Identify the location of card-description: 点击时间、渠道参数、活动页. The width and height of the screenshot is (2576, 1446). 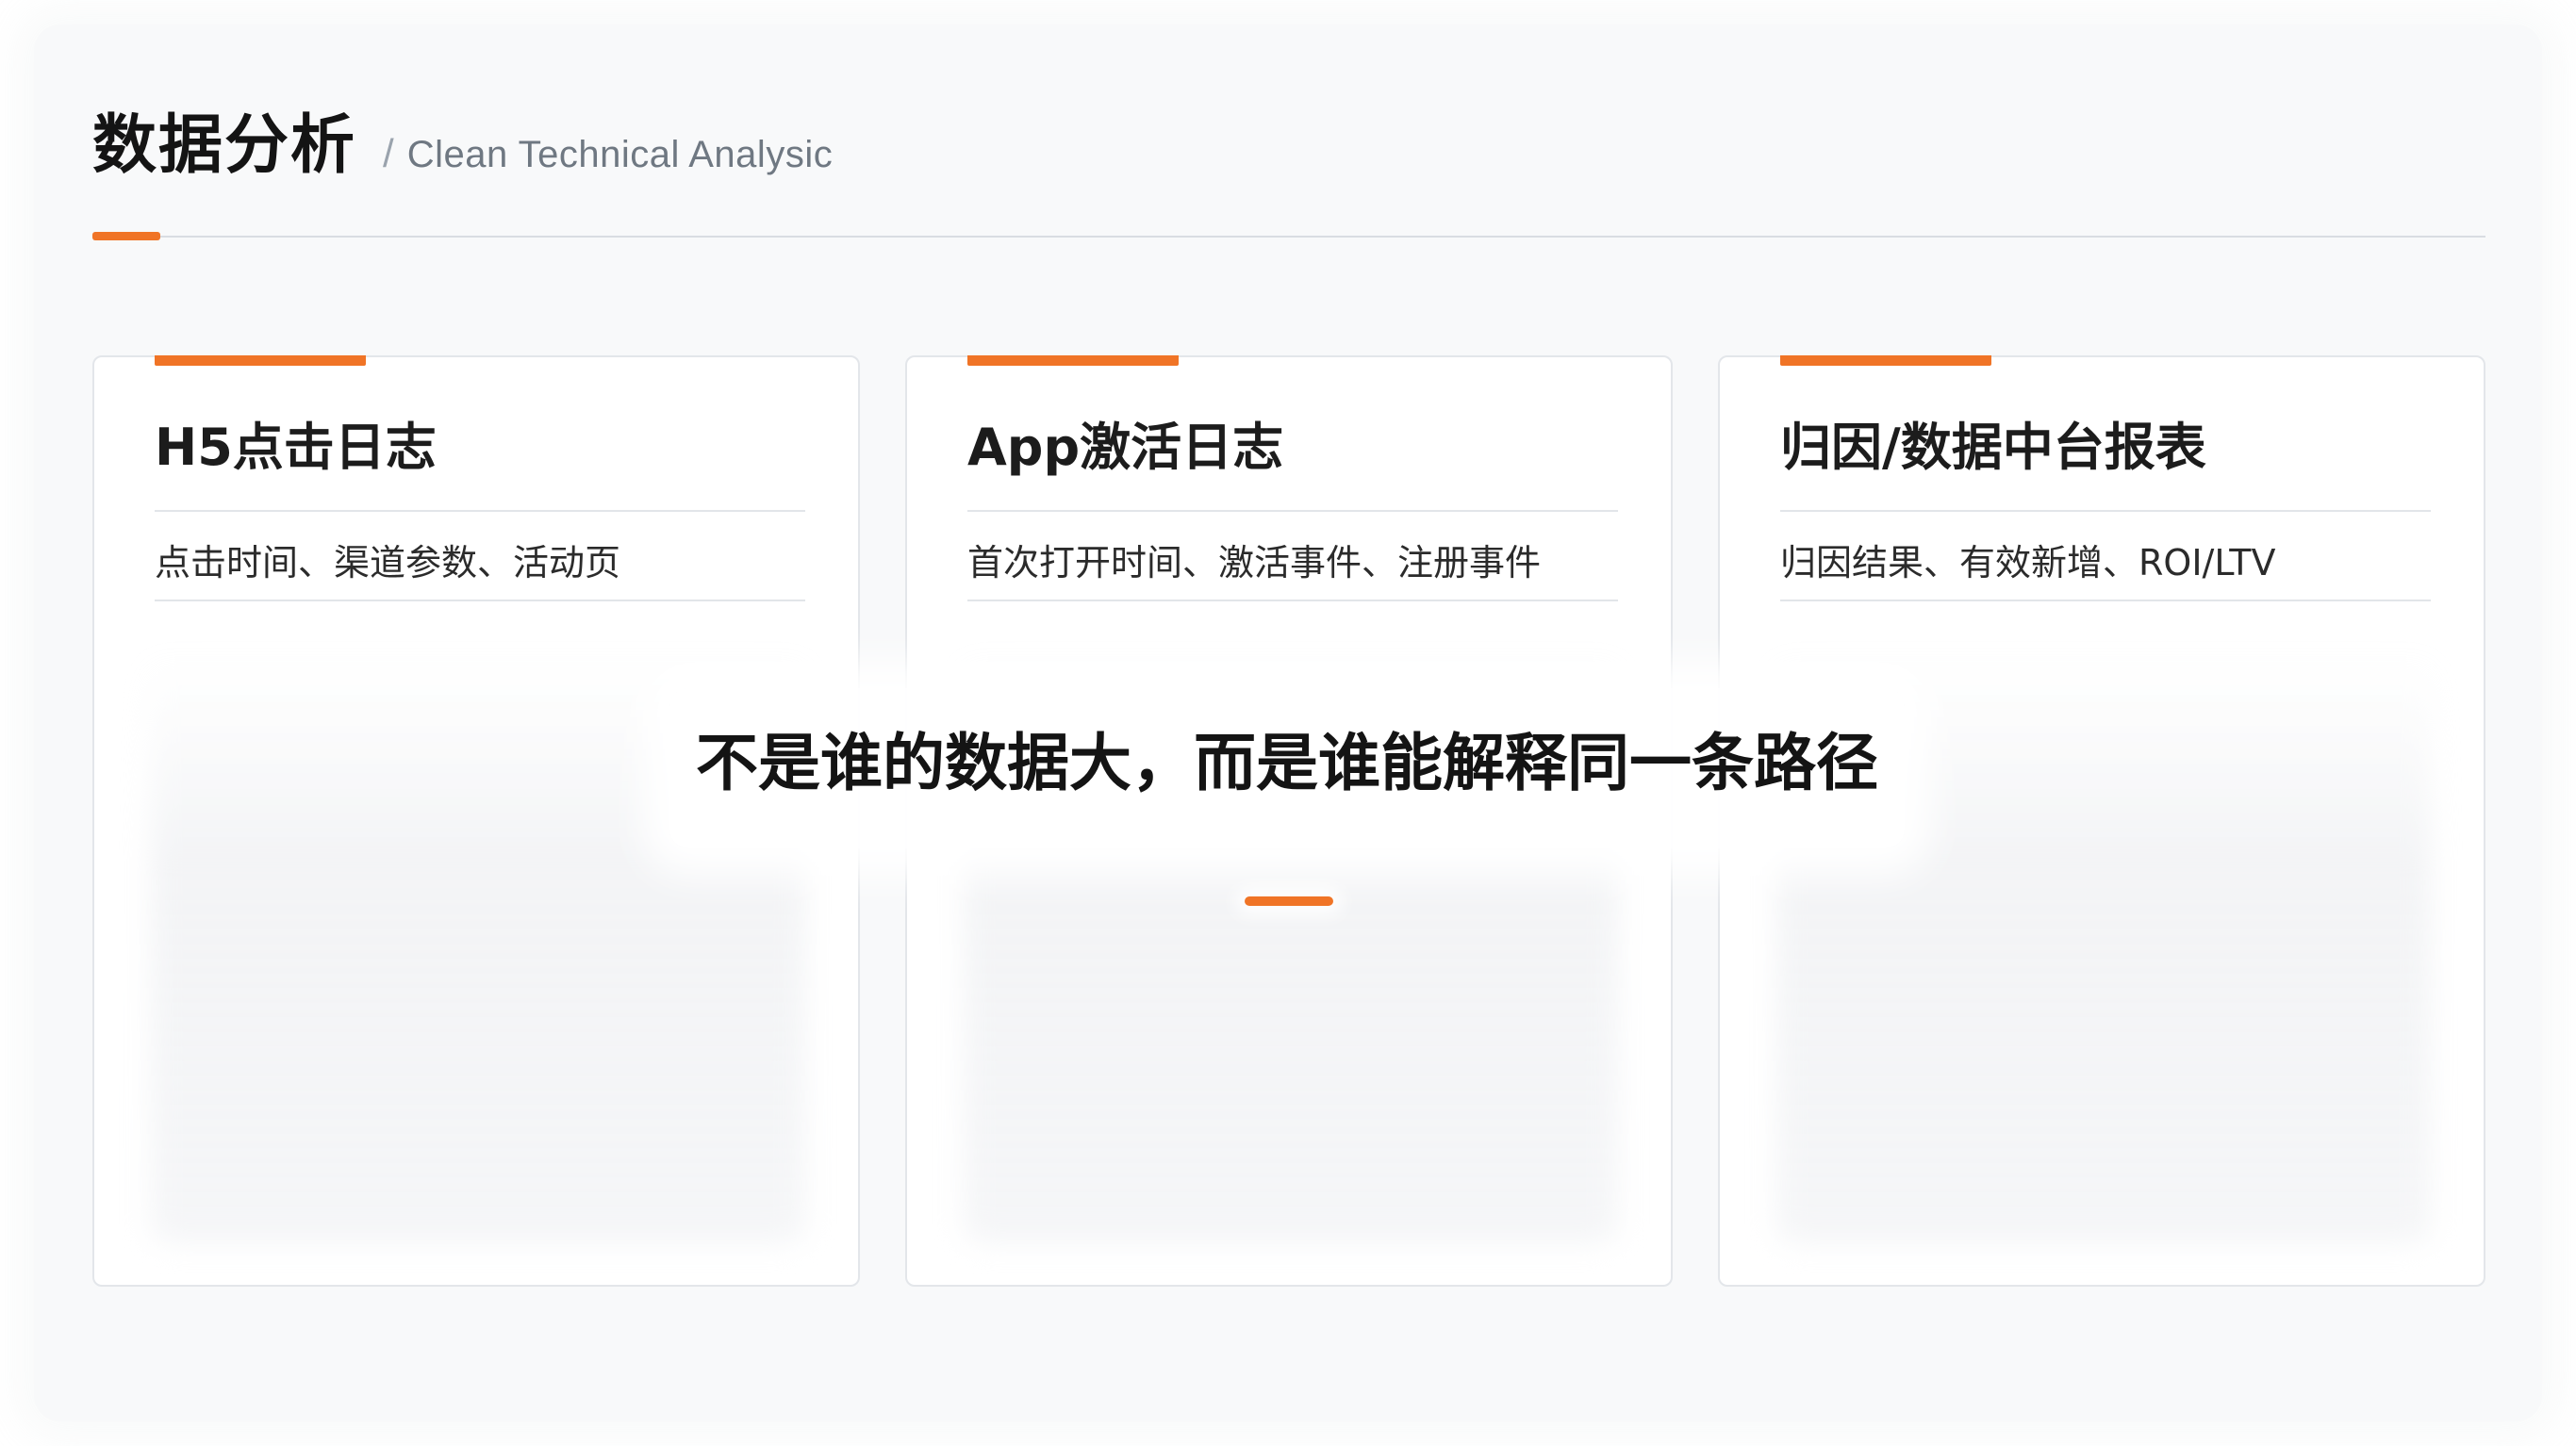
(388, 562).